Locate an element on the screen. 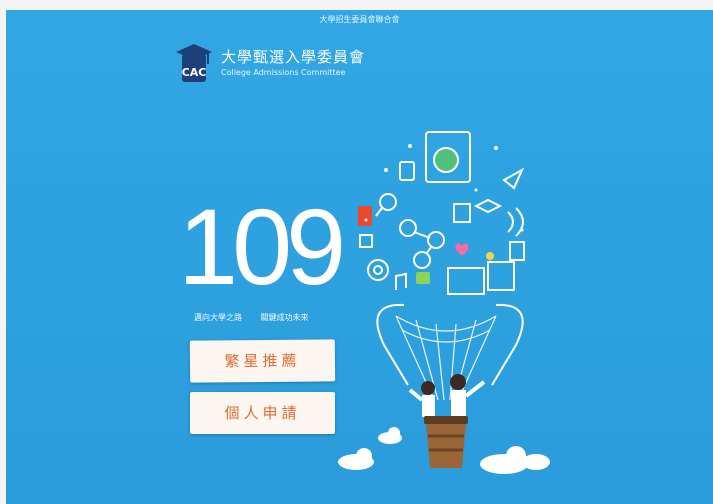 This screenshot has width=713, height=504. balloon-net is located at coordinates (446, 358).